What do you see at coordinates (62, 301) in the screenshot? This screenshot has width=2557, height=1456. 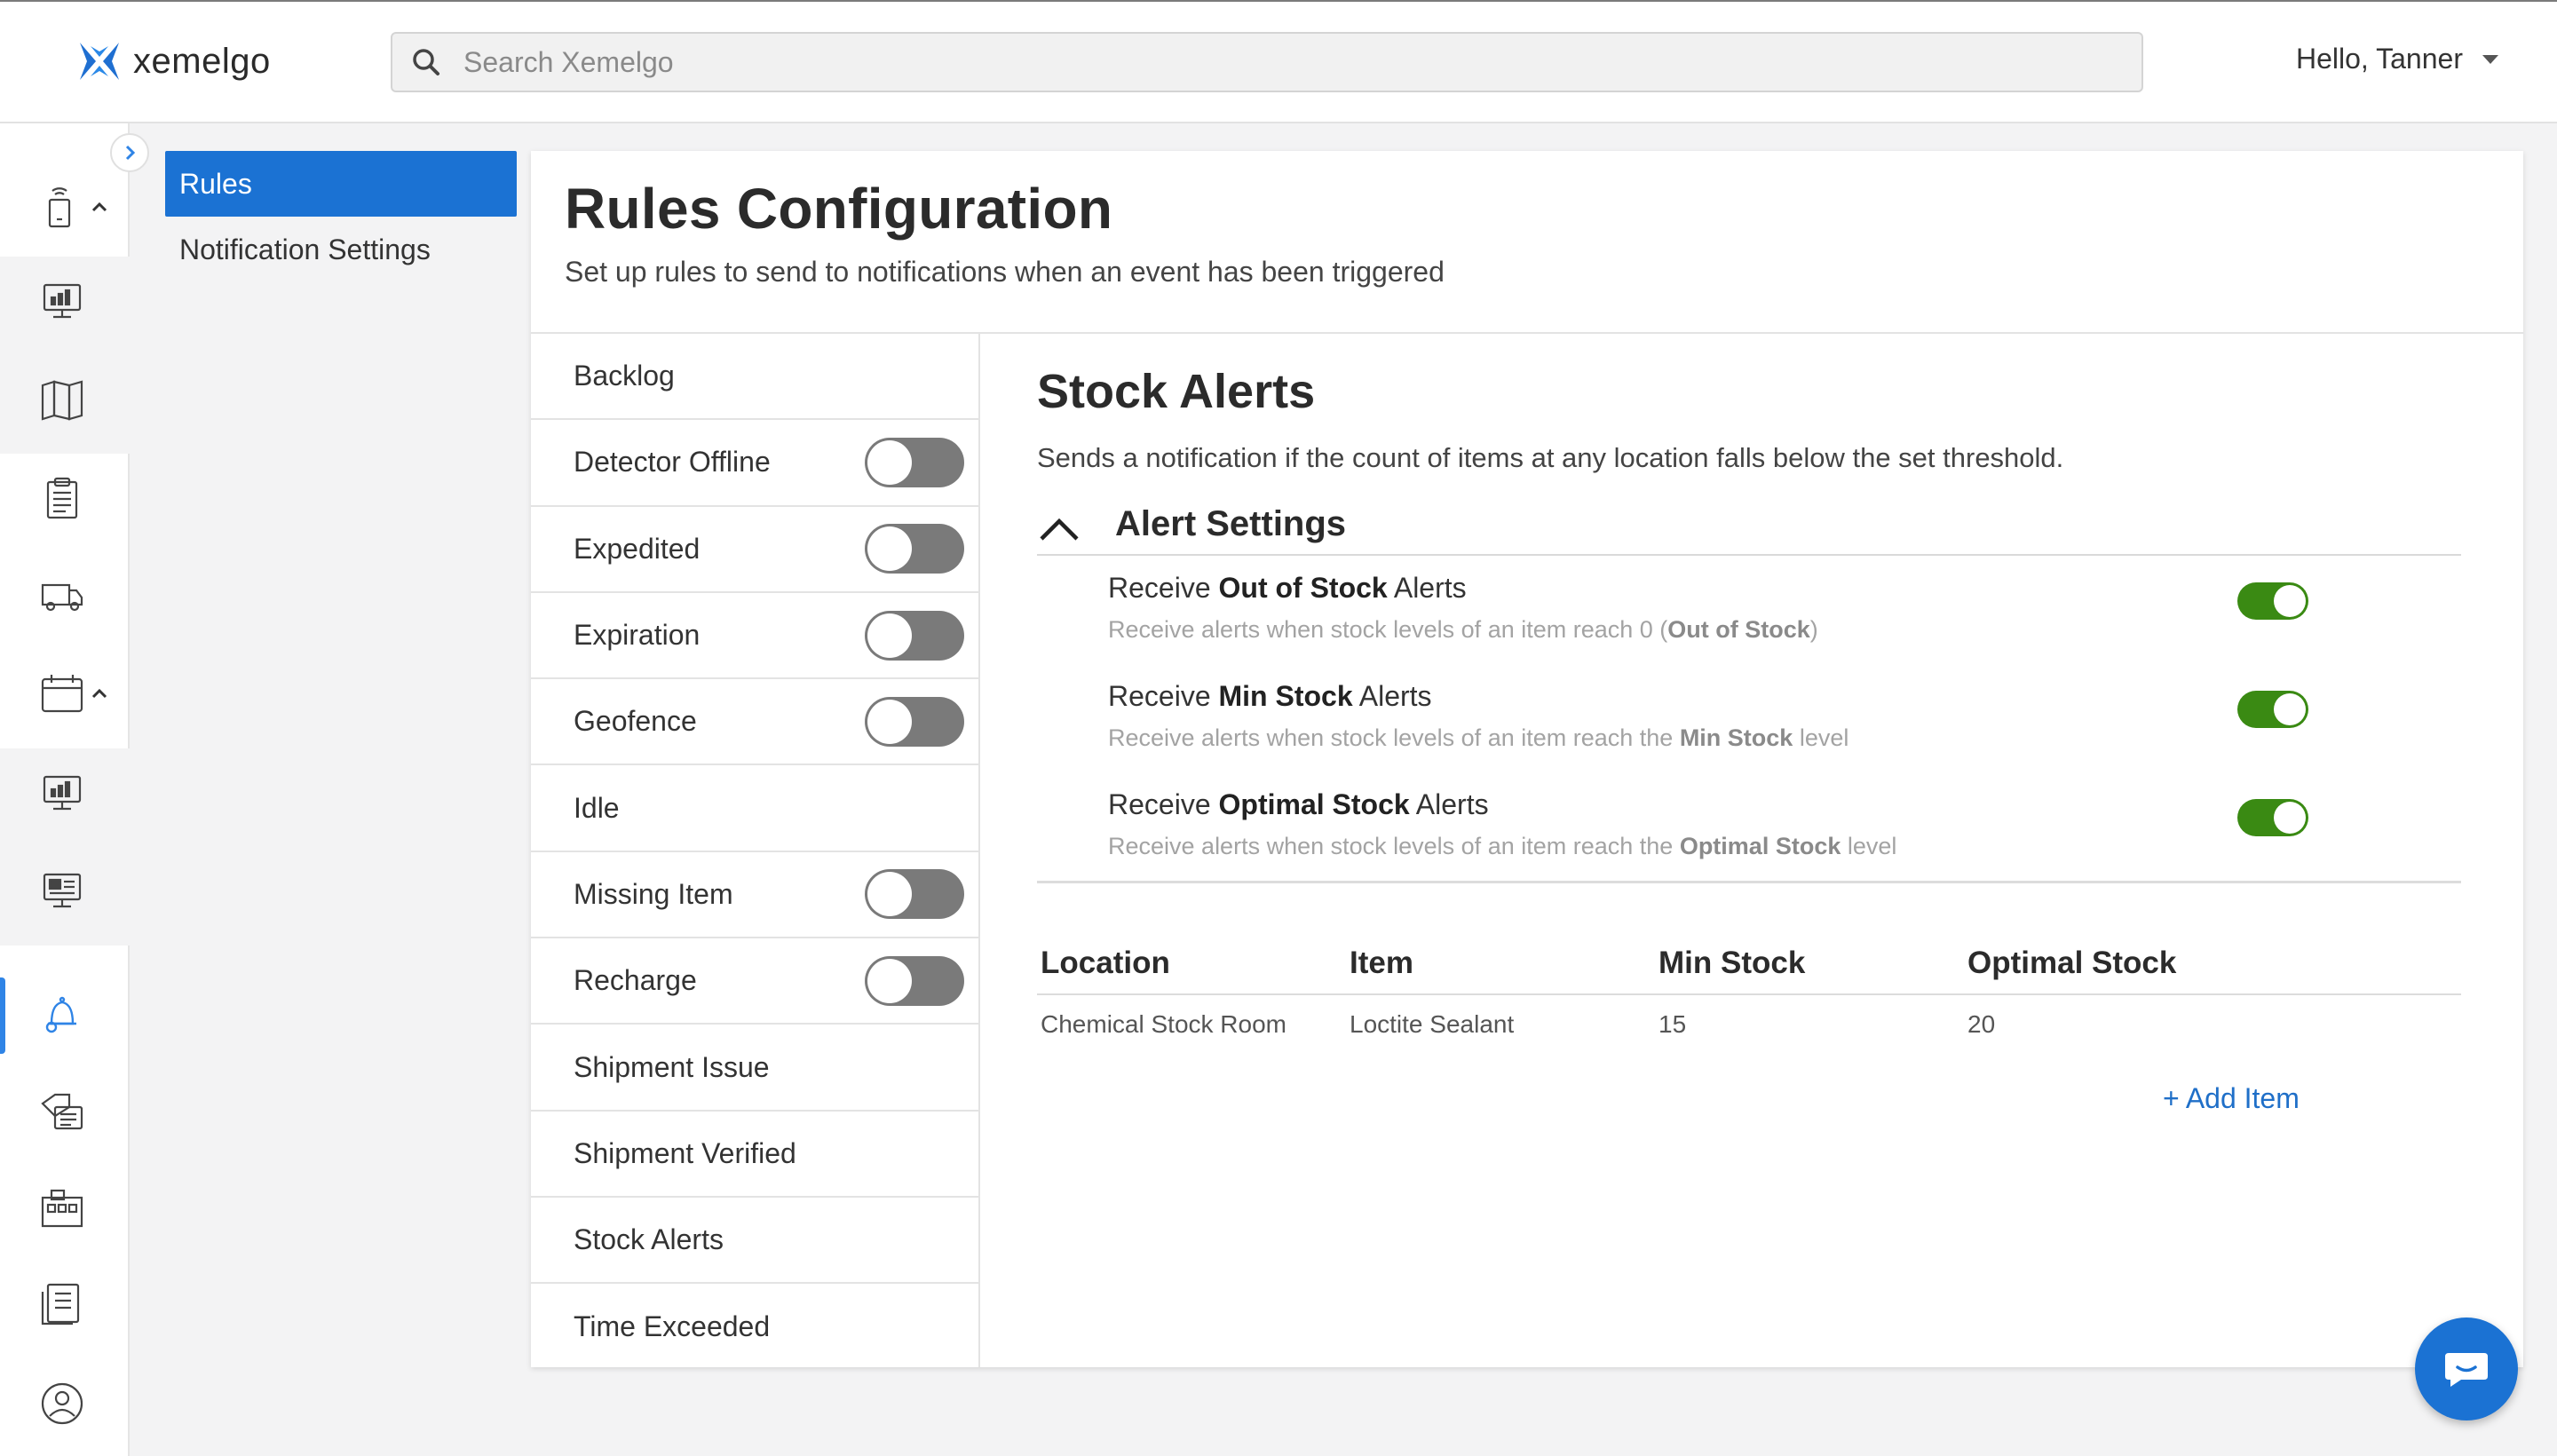 I see `monitor-chart-icon` at bounding box center [62, 301].